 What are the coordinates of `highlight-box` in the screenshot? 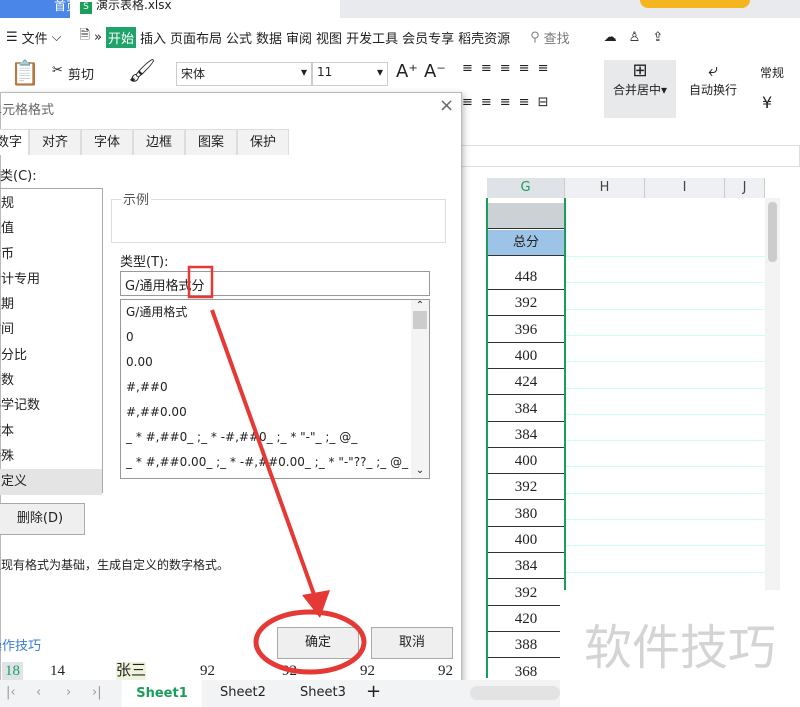 It's located at (200, 282).